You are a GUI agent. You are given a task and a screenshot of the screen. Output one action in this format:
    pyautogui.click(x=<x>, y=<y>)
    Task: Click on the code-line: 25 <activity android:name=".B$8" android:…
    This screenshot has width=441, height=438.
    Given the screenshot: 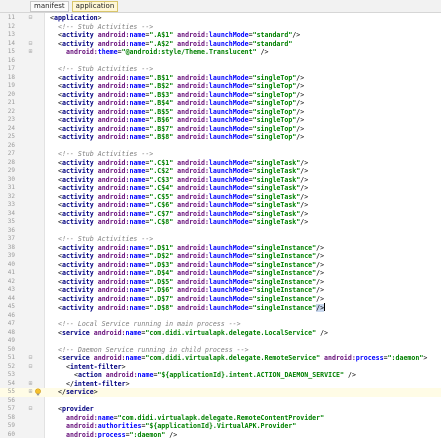 What is the action you would take?
    pyautogui.click(x=220, y=137)
    